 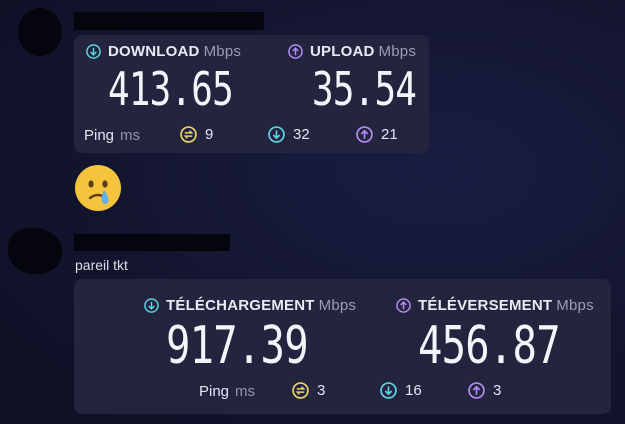 I want to click on televersement-unit: Mbps, so click(x=575, y=305).